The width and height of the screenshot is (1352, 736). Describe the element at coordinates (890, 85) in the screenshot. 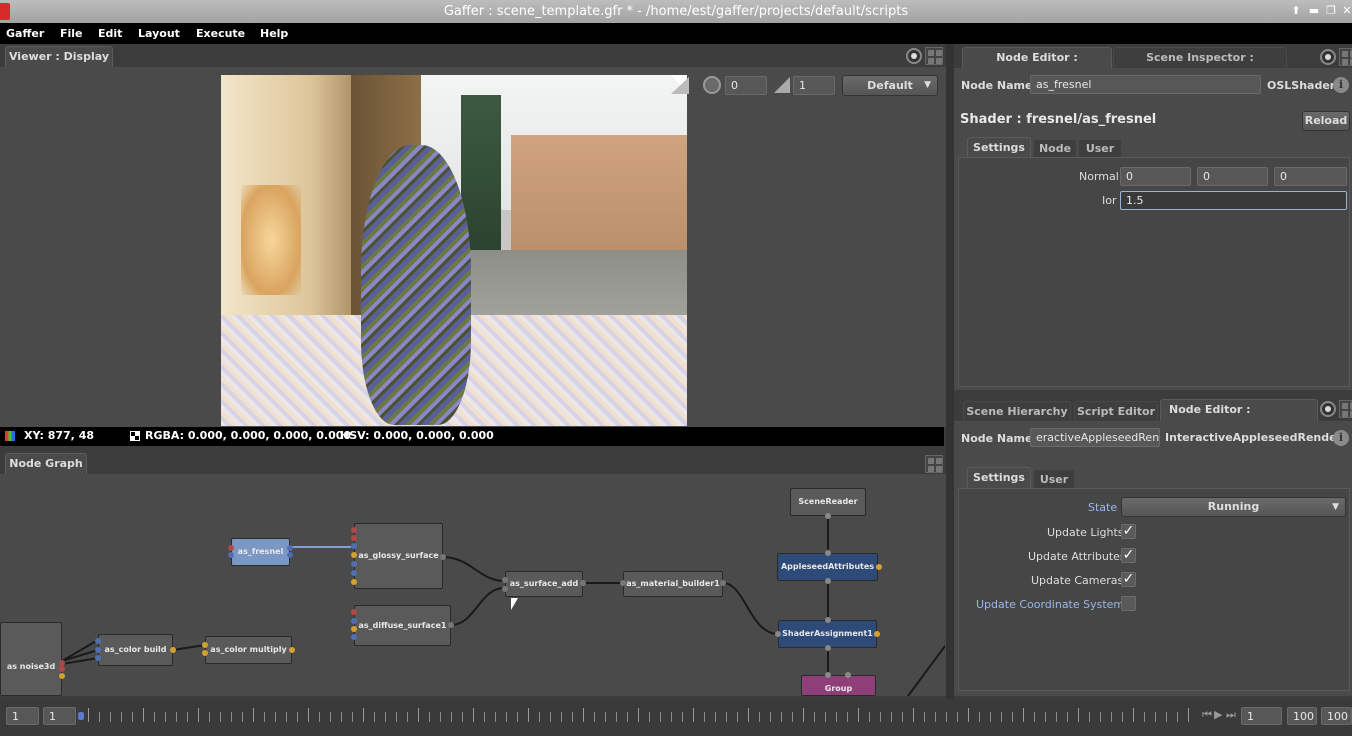

I see `display-mode-select: Default ▼` at that location.